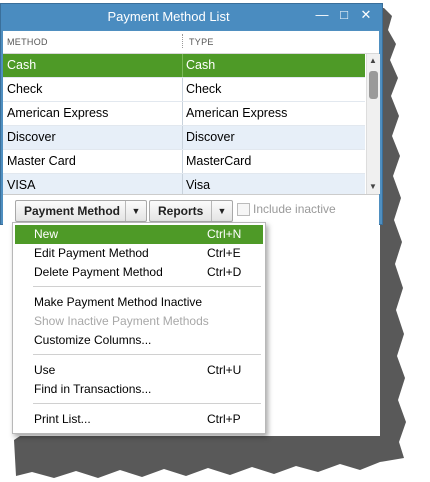 The width and height of the screenshot is (430, 482). I want to click on column-header: METHOD TYPE, so click(191, 42).